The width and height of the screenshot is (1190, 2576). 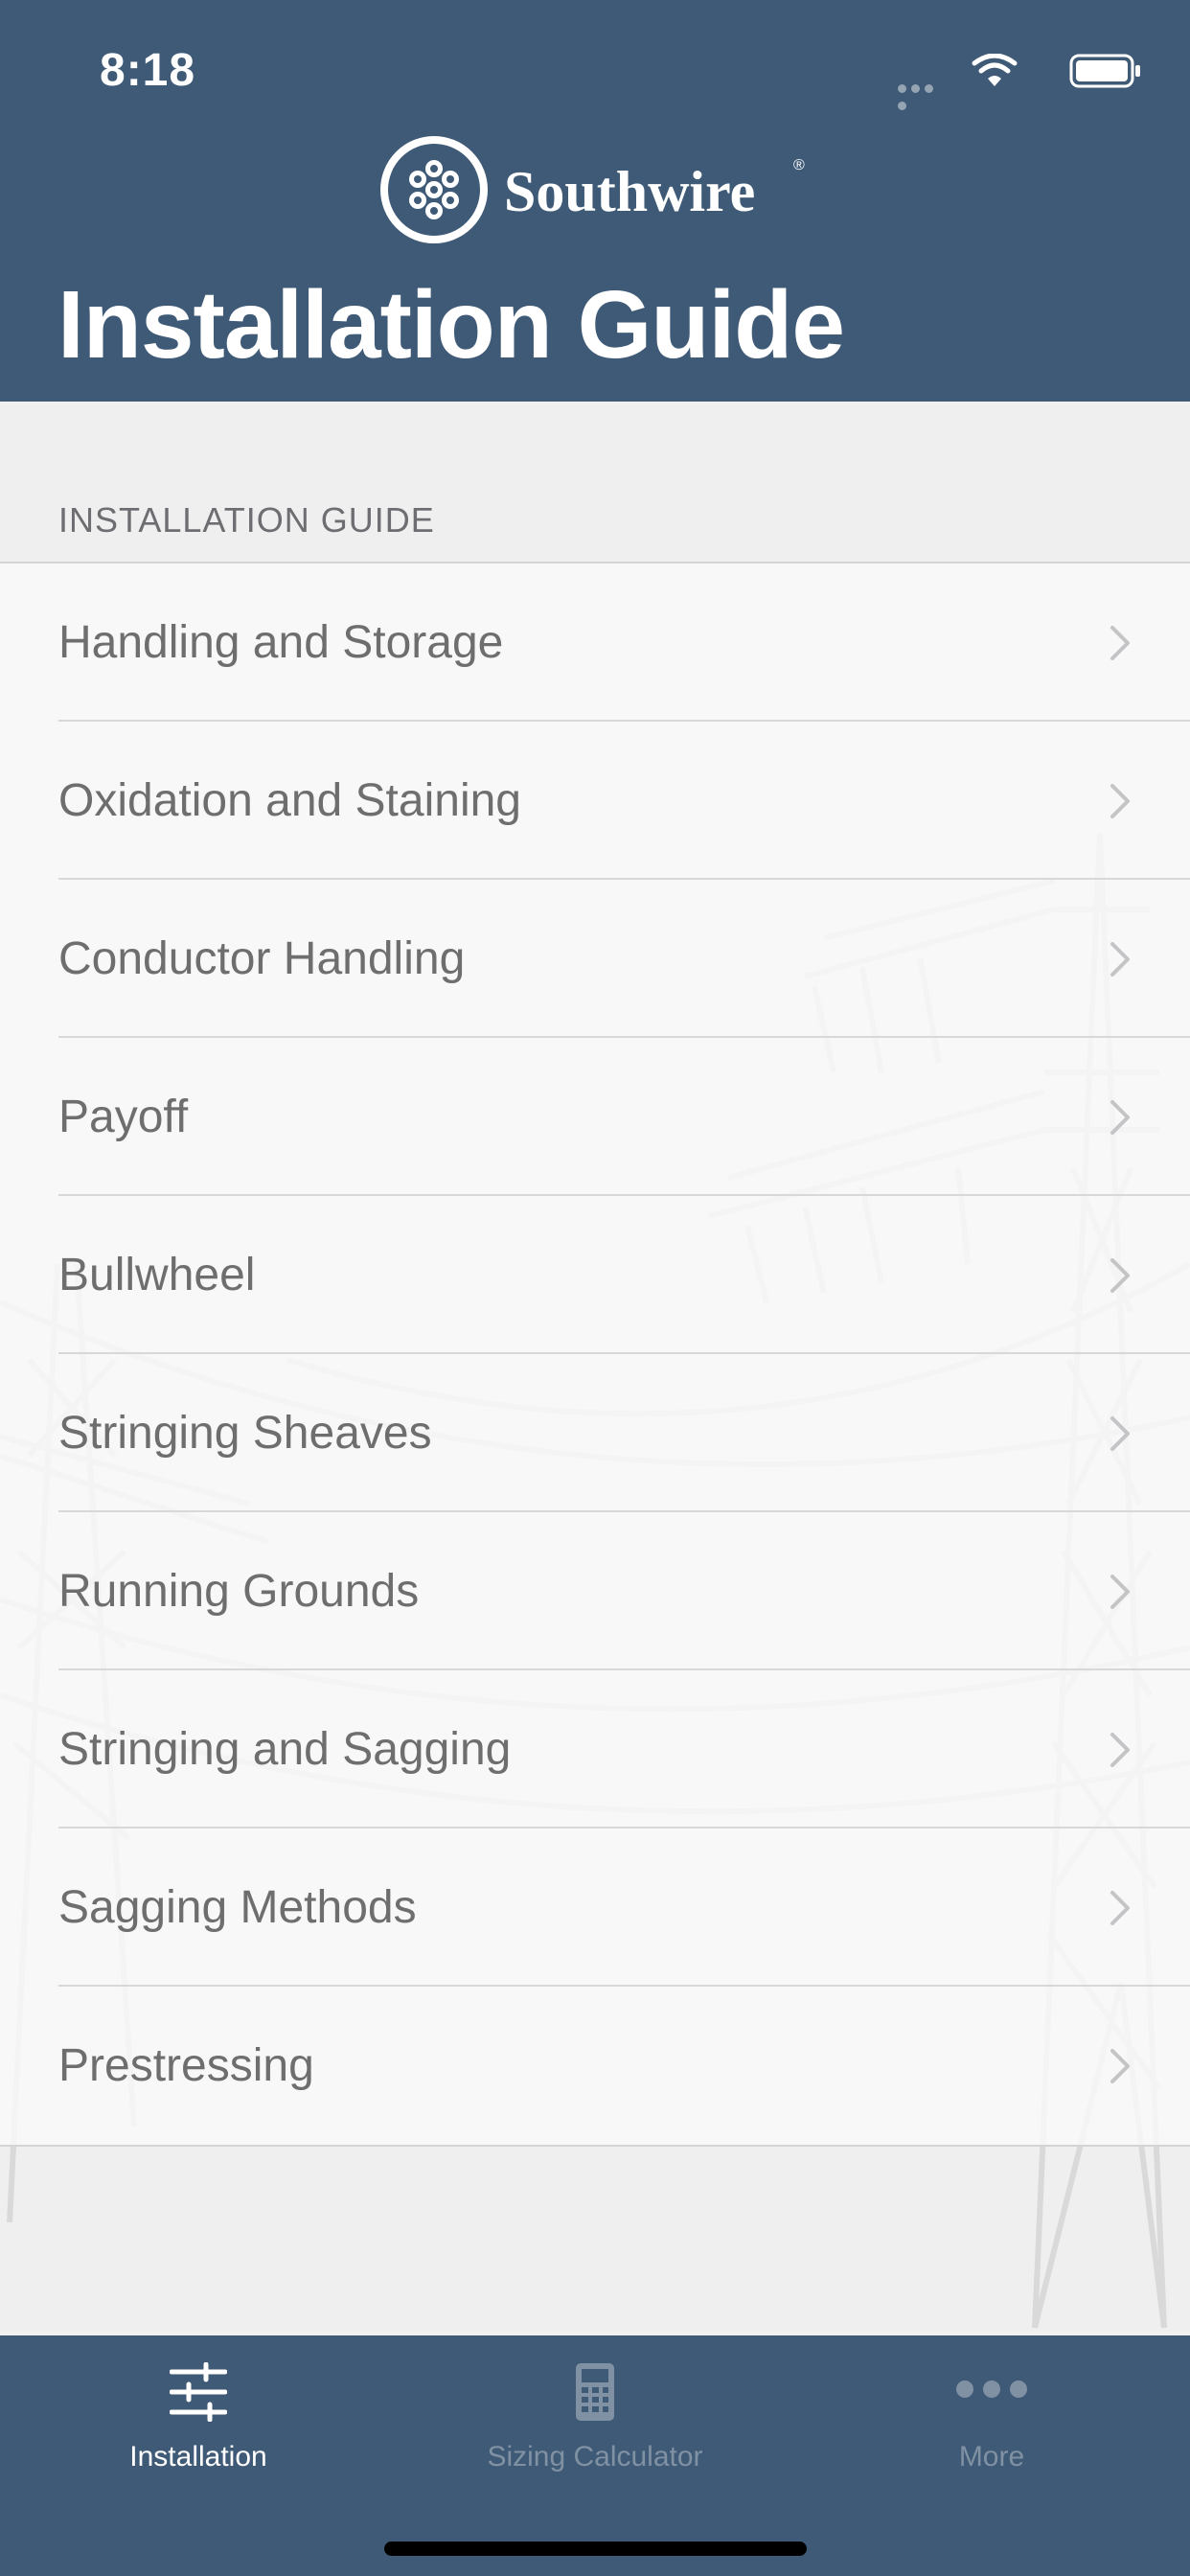 What do you see at coordinates (148, 70) in the screenshot?
I see `status-time: 8:18` at bounding box center [148, 70].